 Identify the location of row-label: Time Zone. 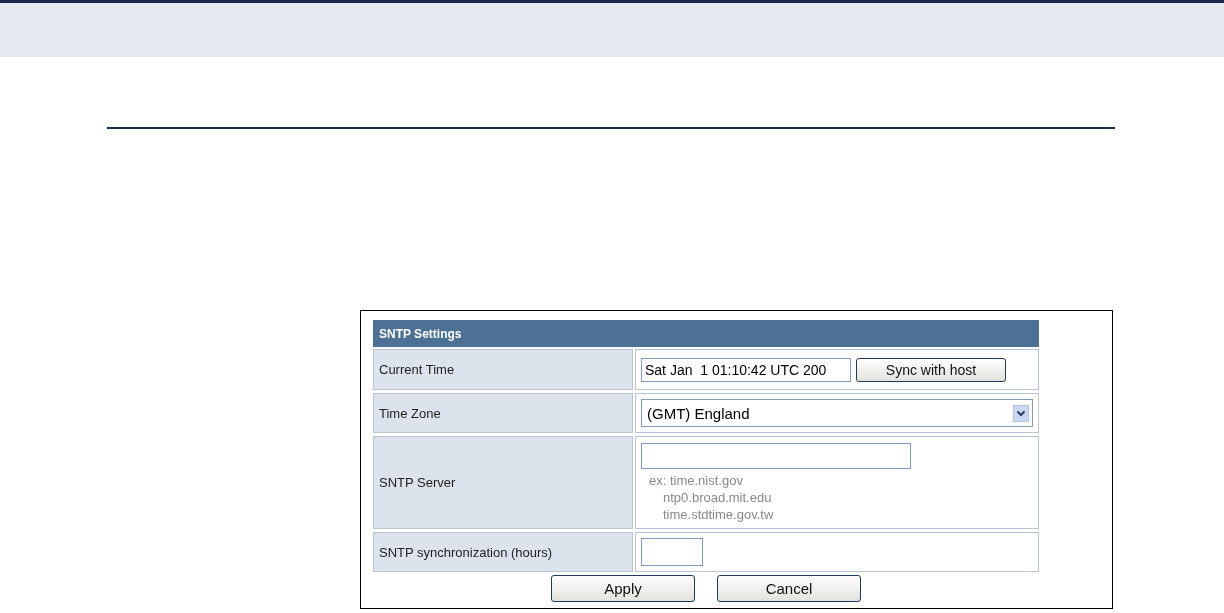
(503, 413).